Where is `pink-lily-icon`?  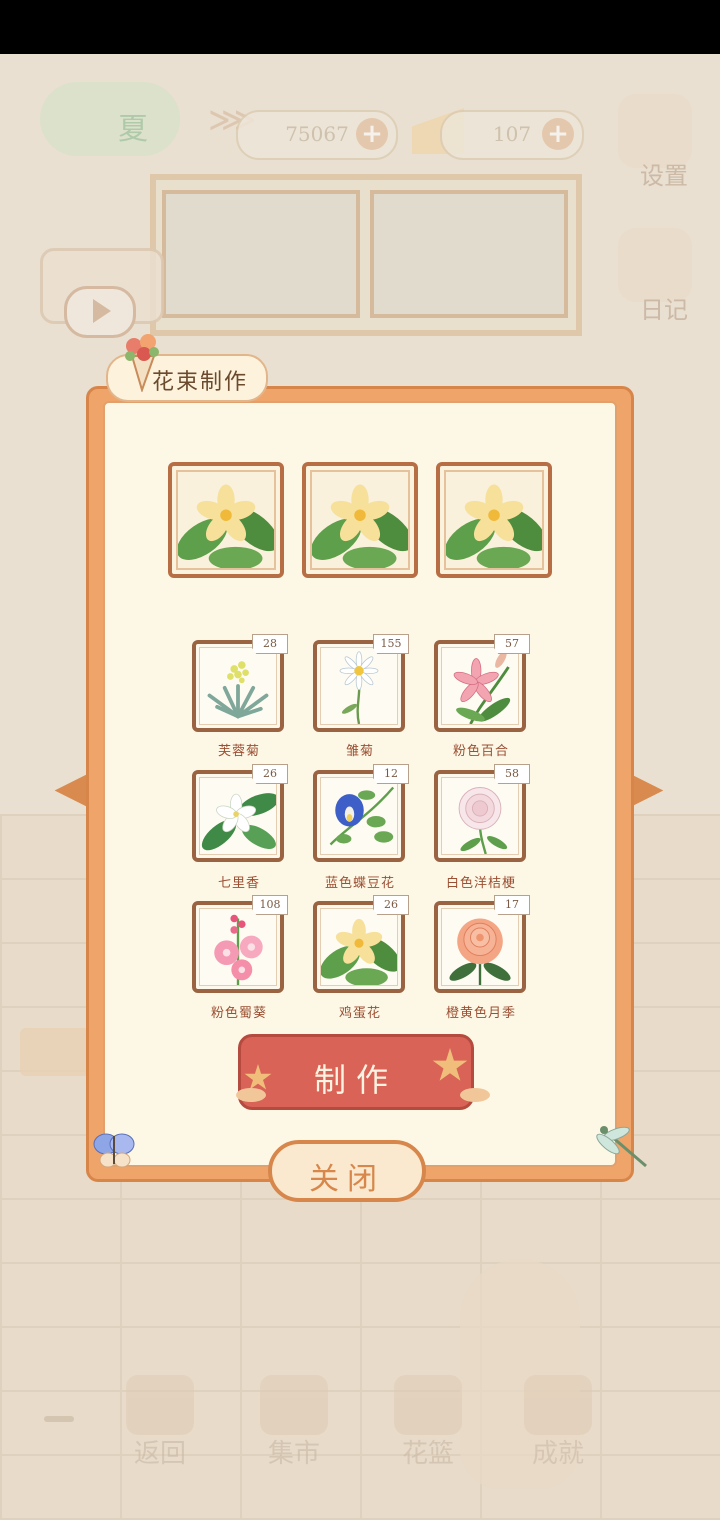
pink-lily-icon is located at coordinates (482, 687).